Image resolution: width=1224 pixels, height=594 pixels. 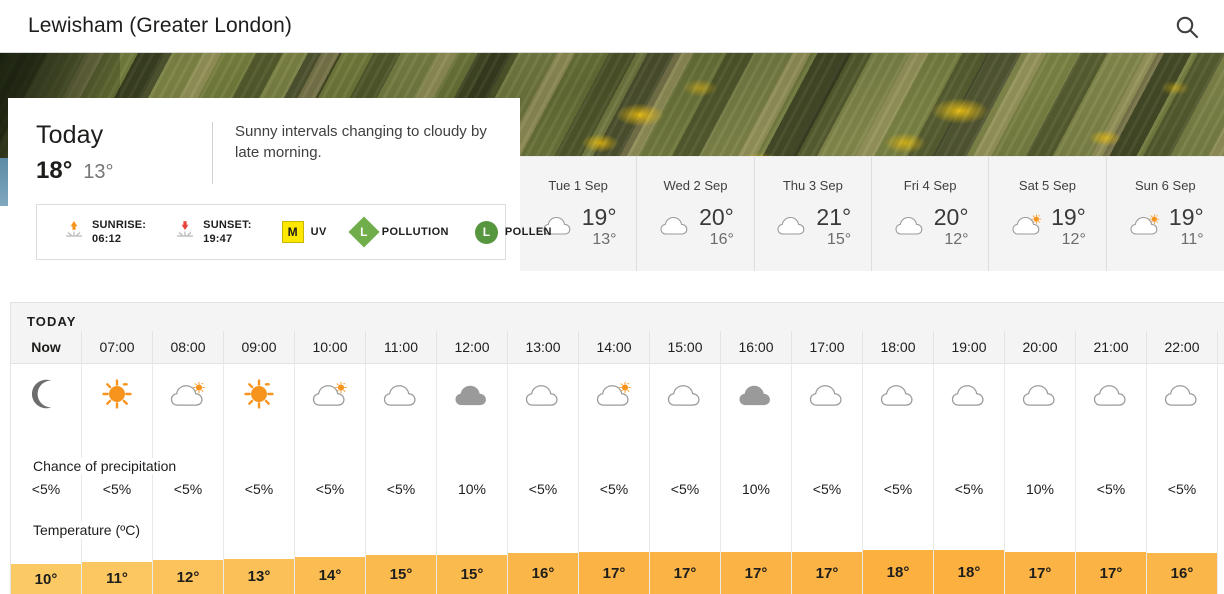 What do you see at coordinates (1182, 347) in the screenshot?
I see `hour-header-cell: 22:00` at bounding box center [1182, 347].